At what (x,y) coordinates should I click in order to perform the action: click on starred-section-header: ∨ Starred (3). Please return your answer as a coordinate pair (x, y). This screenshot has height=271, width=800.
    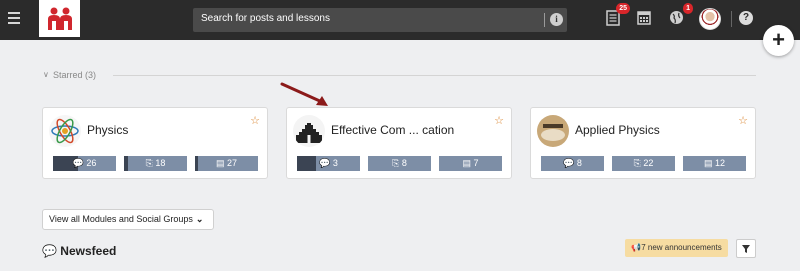
    Looking at the image, I should click on (399, 76).